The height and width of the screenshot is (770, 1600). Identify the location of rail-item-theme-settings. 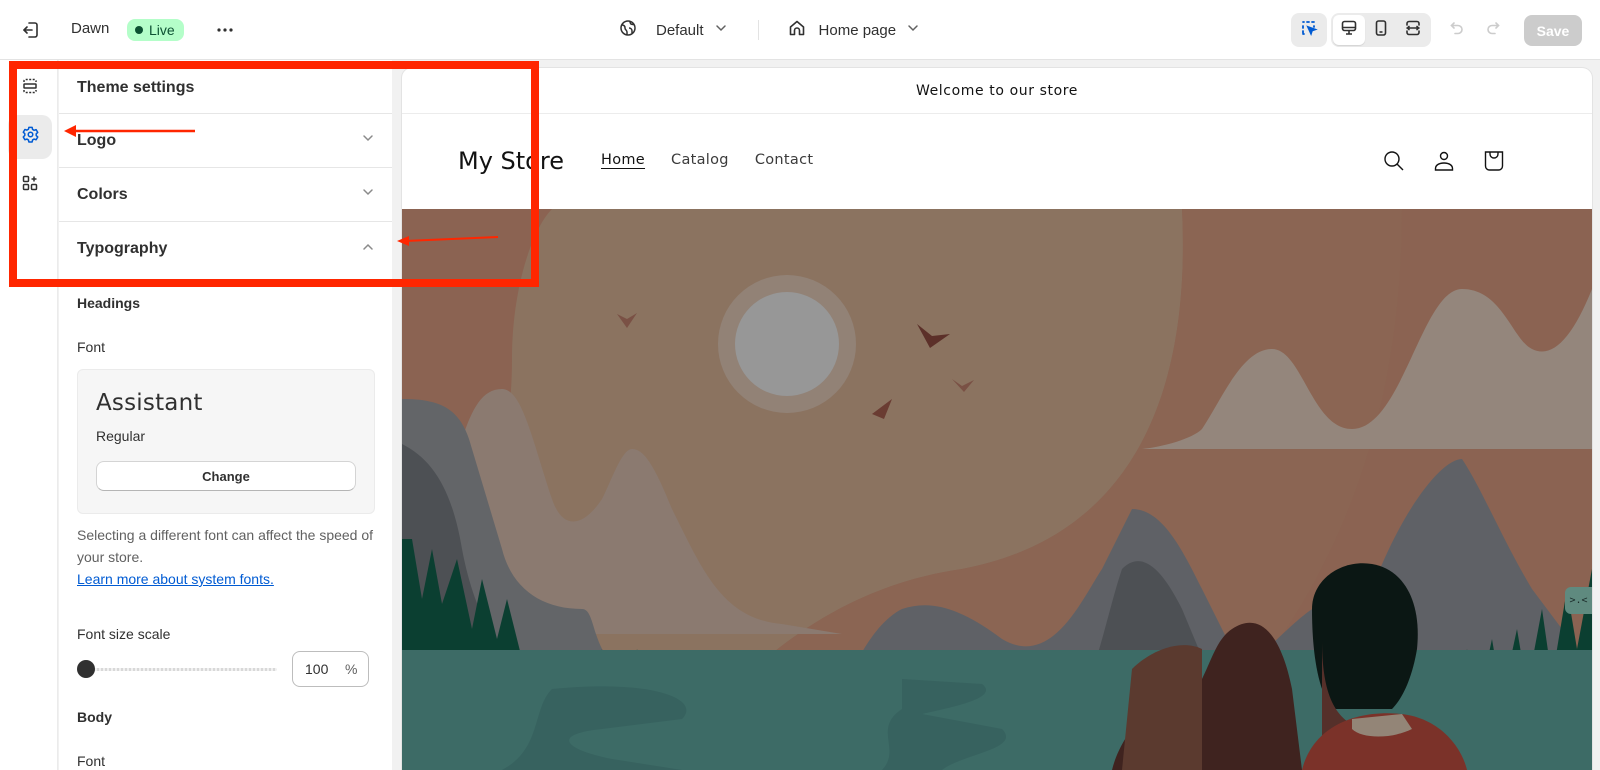
(30, 137).